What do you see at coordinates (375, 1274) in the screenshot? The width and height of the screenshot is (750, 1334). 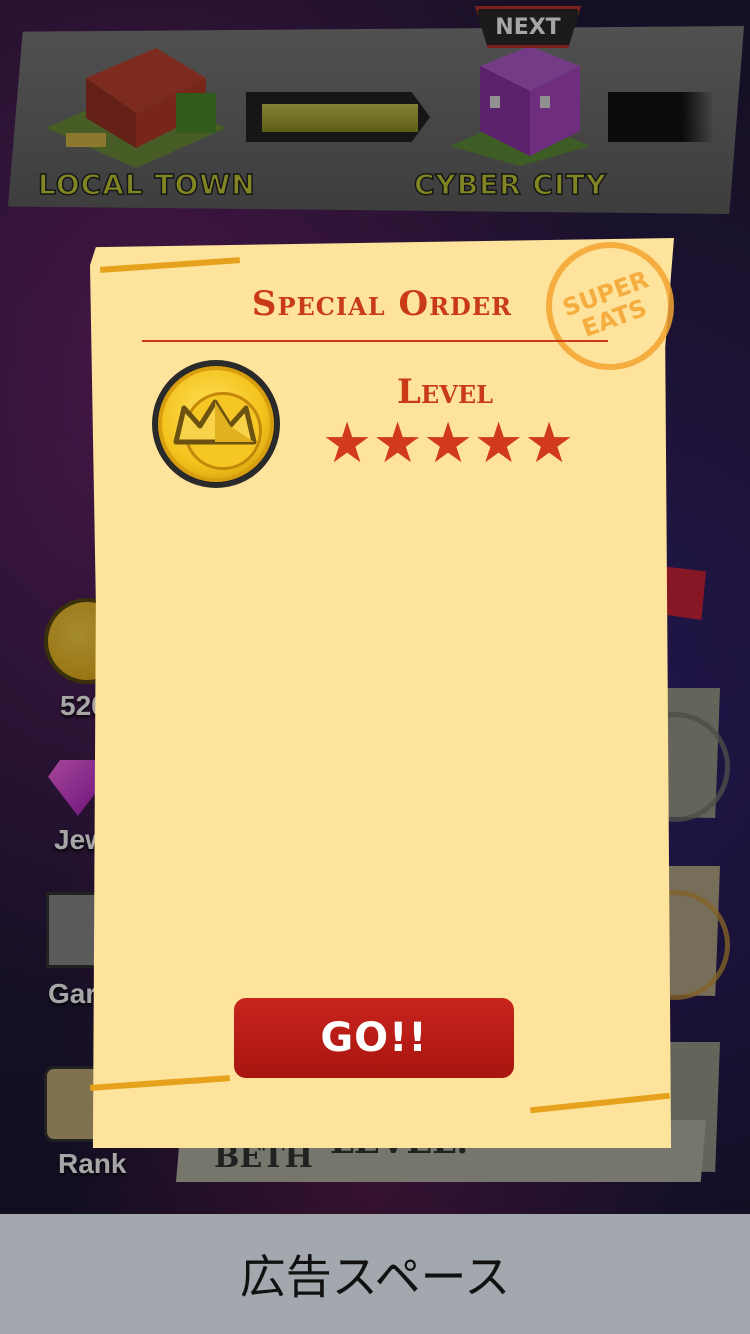 I see `ad-space: 広告スペース` at bounding box center [375, 1274].